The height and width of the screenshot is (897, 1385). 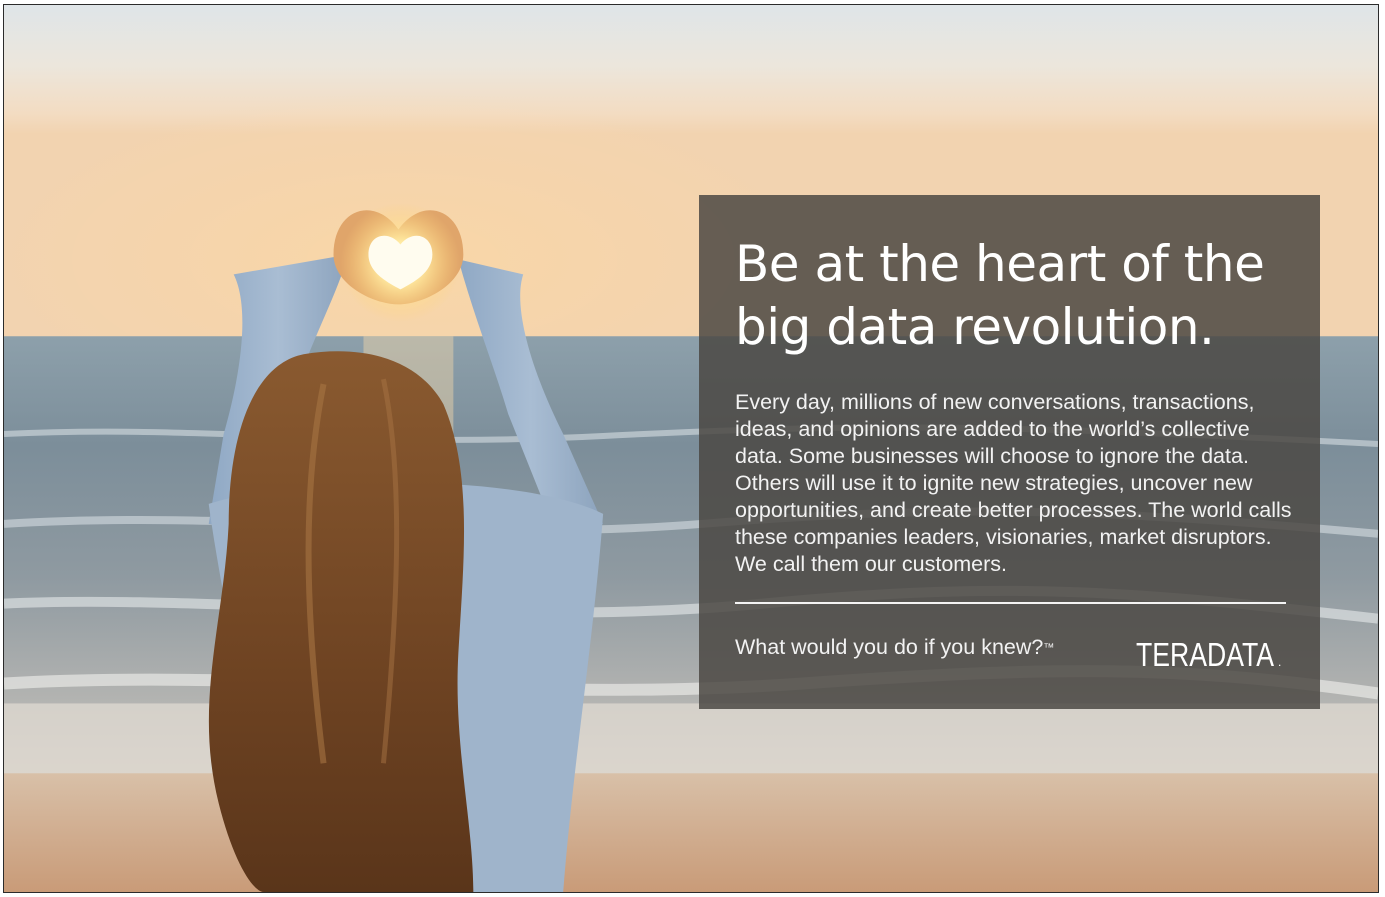 I want to click on tagline: What would you do if you knew?™, so click(x=894, y=647).